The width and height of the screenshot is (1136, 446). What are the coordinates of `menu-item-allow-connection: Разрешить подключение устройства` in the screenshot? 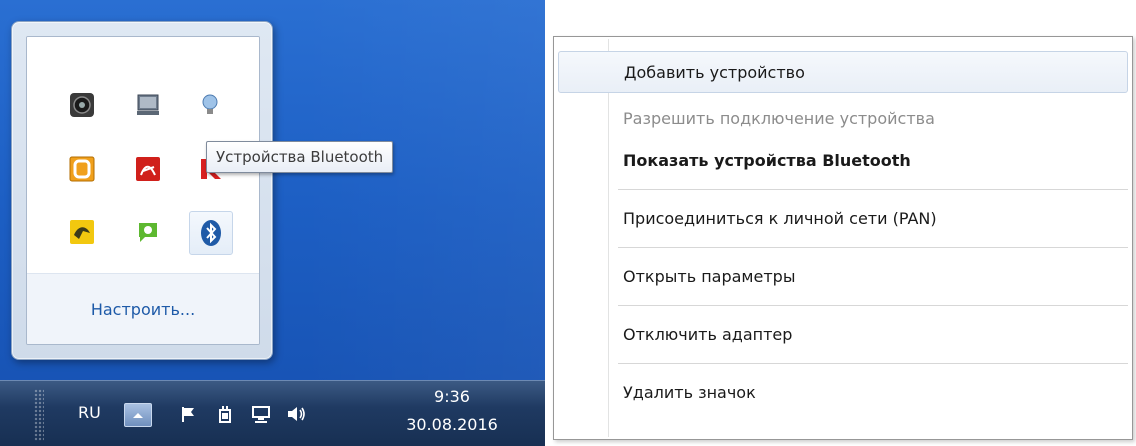 It's located at (779, 118).